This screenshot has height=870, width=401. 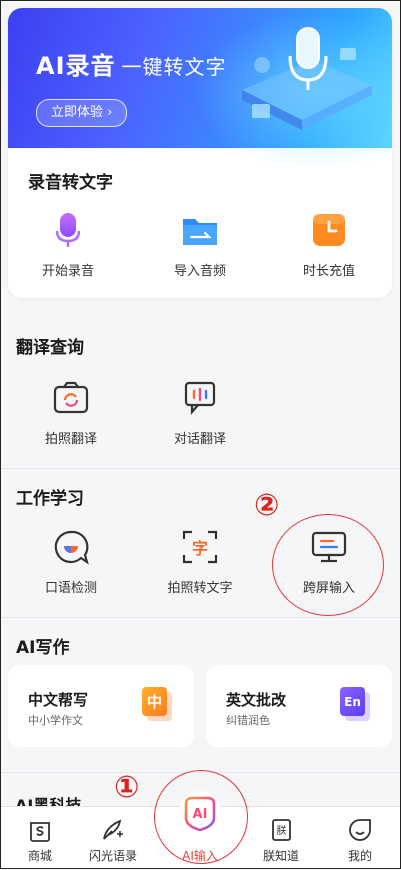 I want to click on annotation-number-1: ①, so click(x=127, y=787).